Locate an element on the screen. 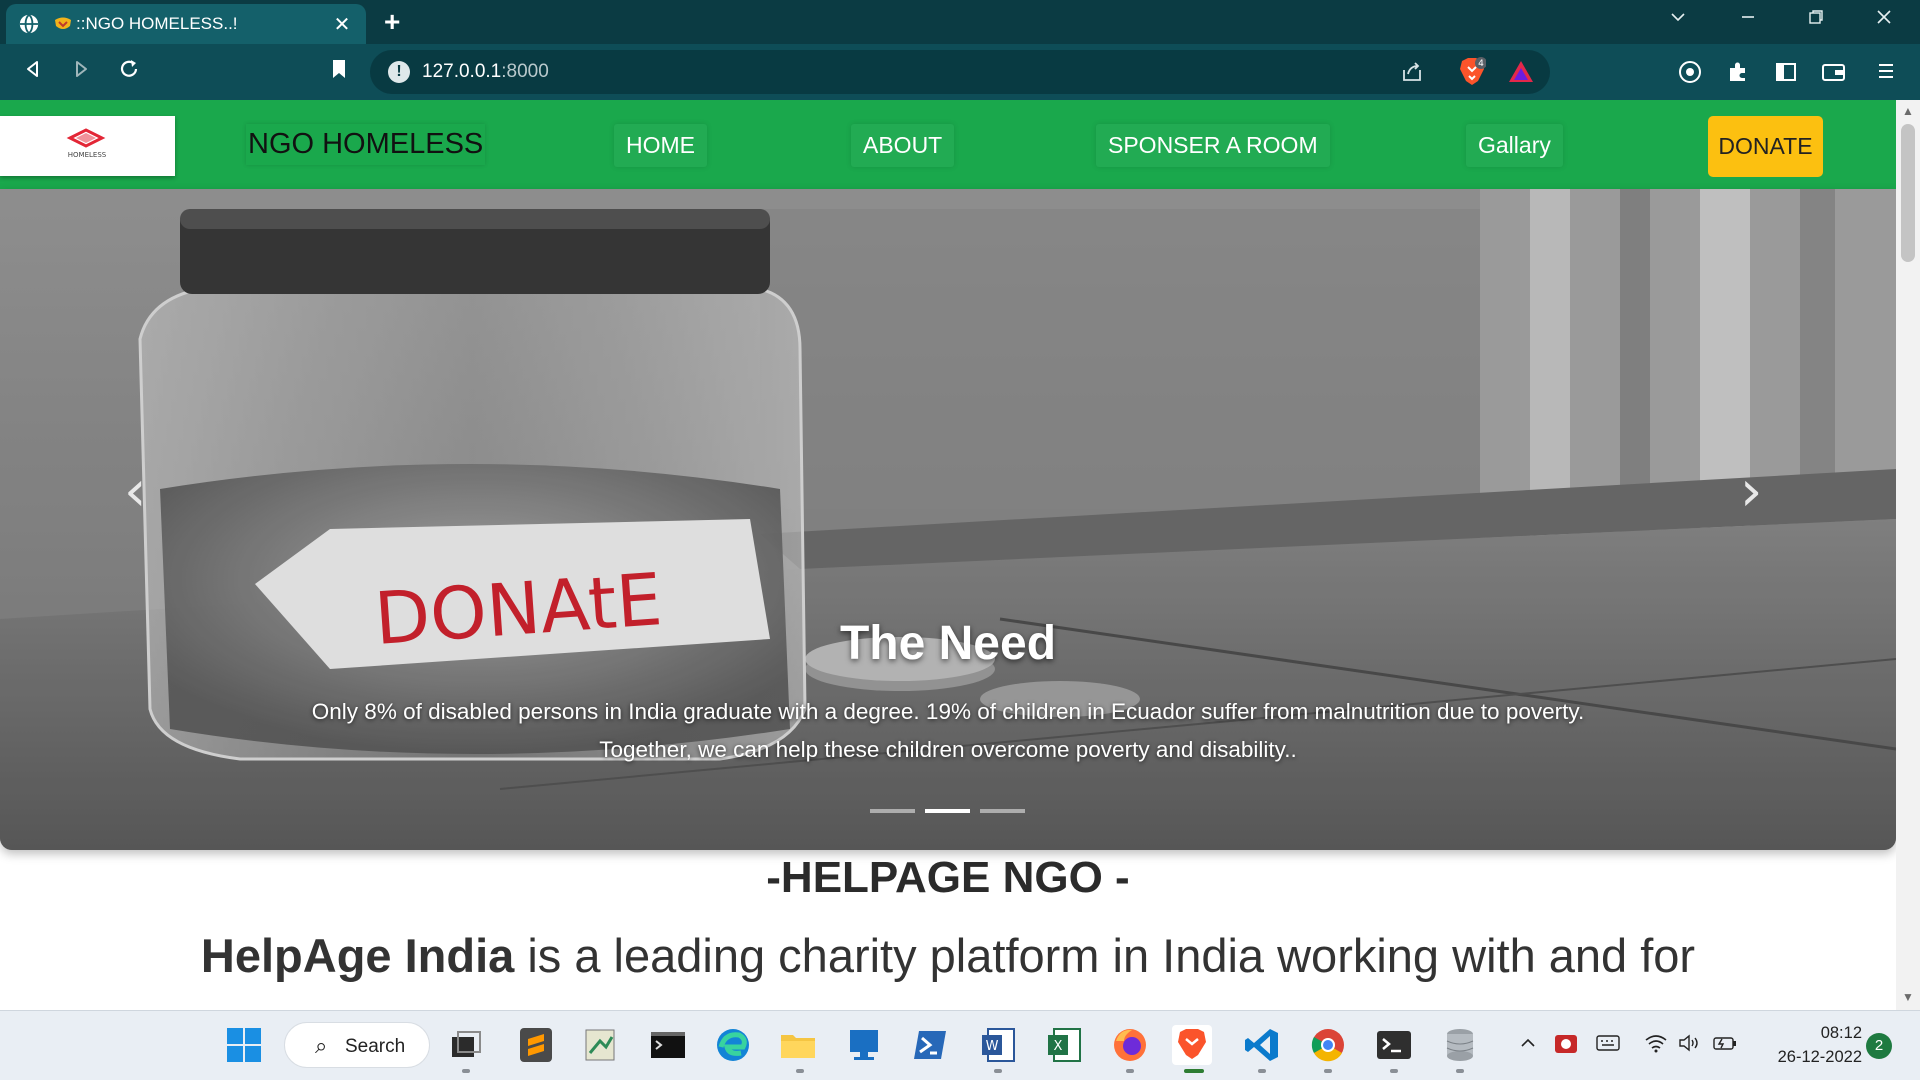 Image resolution: width=1920 pixels, height=1080 pixels. globe-icon is located at coordinates (29, 24).